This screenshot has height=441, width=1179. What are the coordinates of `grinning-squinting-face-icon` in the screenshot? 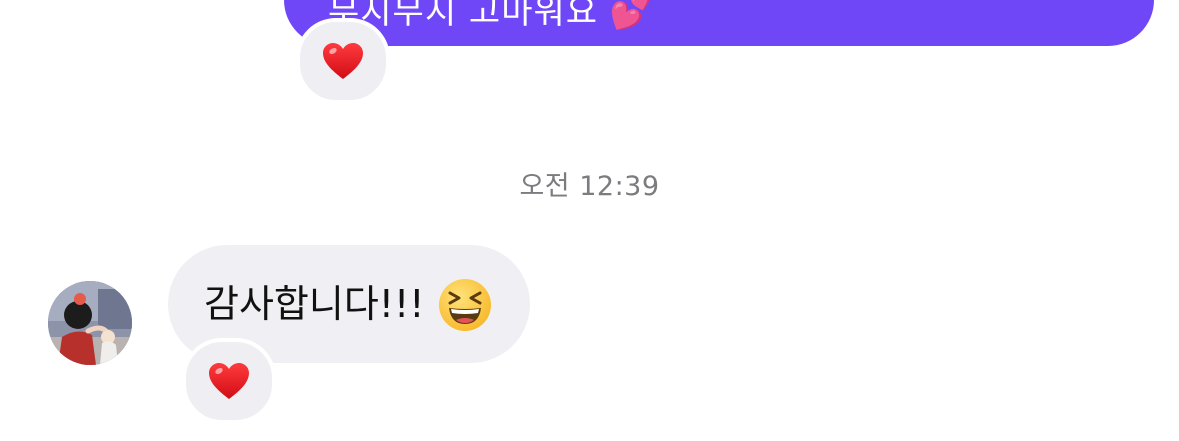 It's located at (465, 305).